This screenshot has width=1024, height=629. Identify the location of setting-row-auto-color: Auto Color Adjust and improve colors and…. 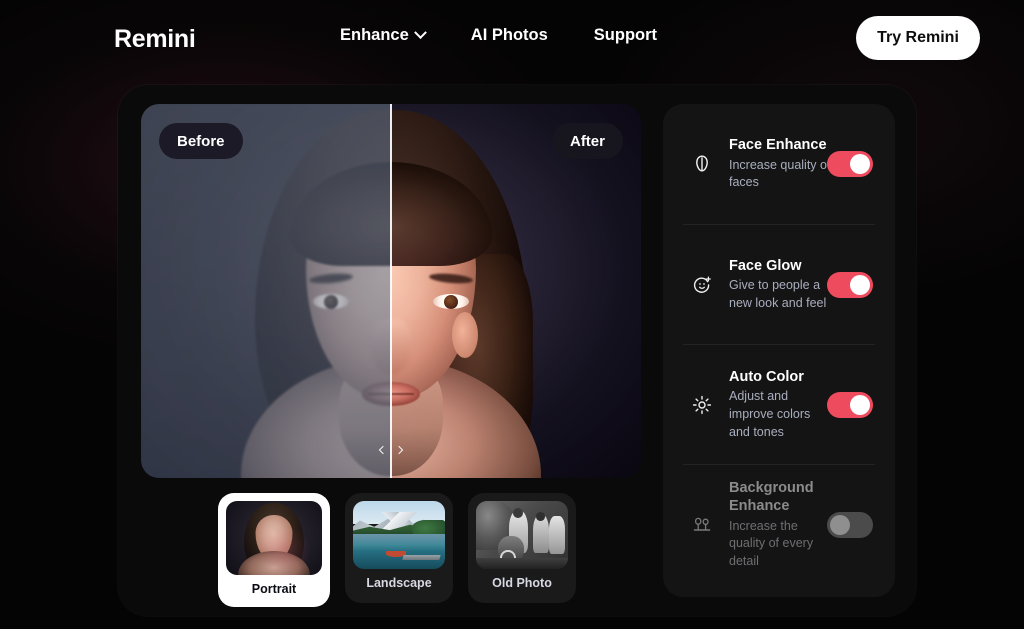
(779, 404).